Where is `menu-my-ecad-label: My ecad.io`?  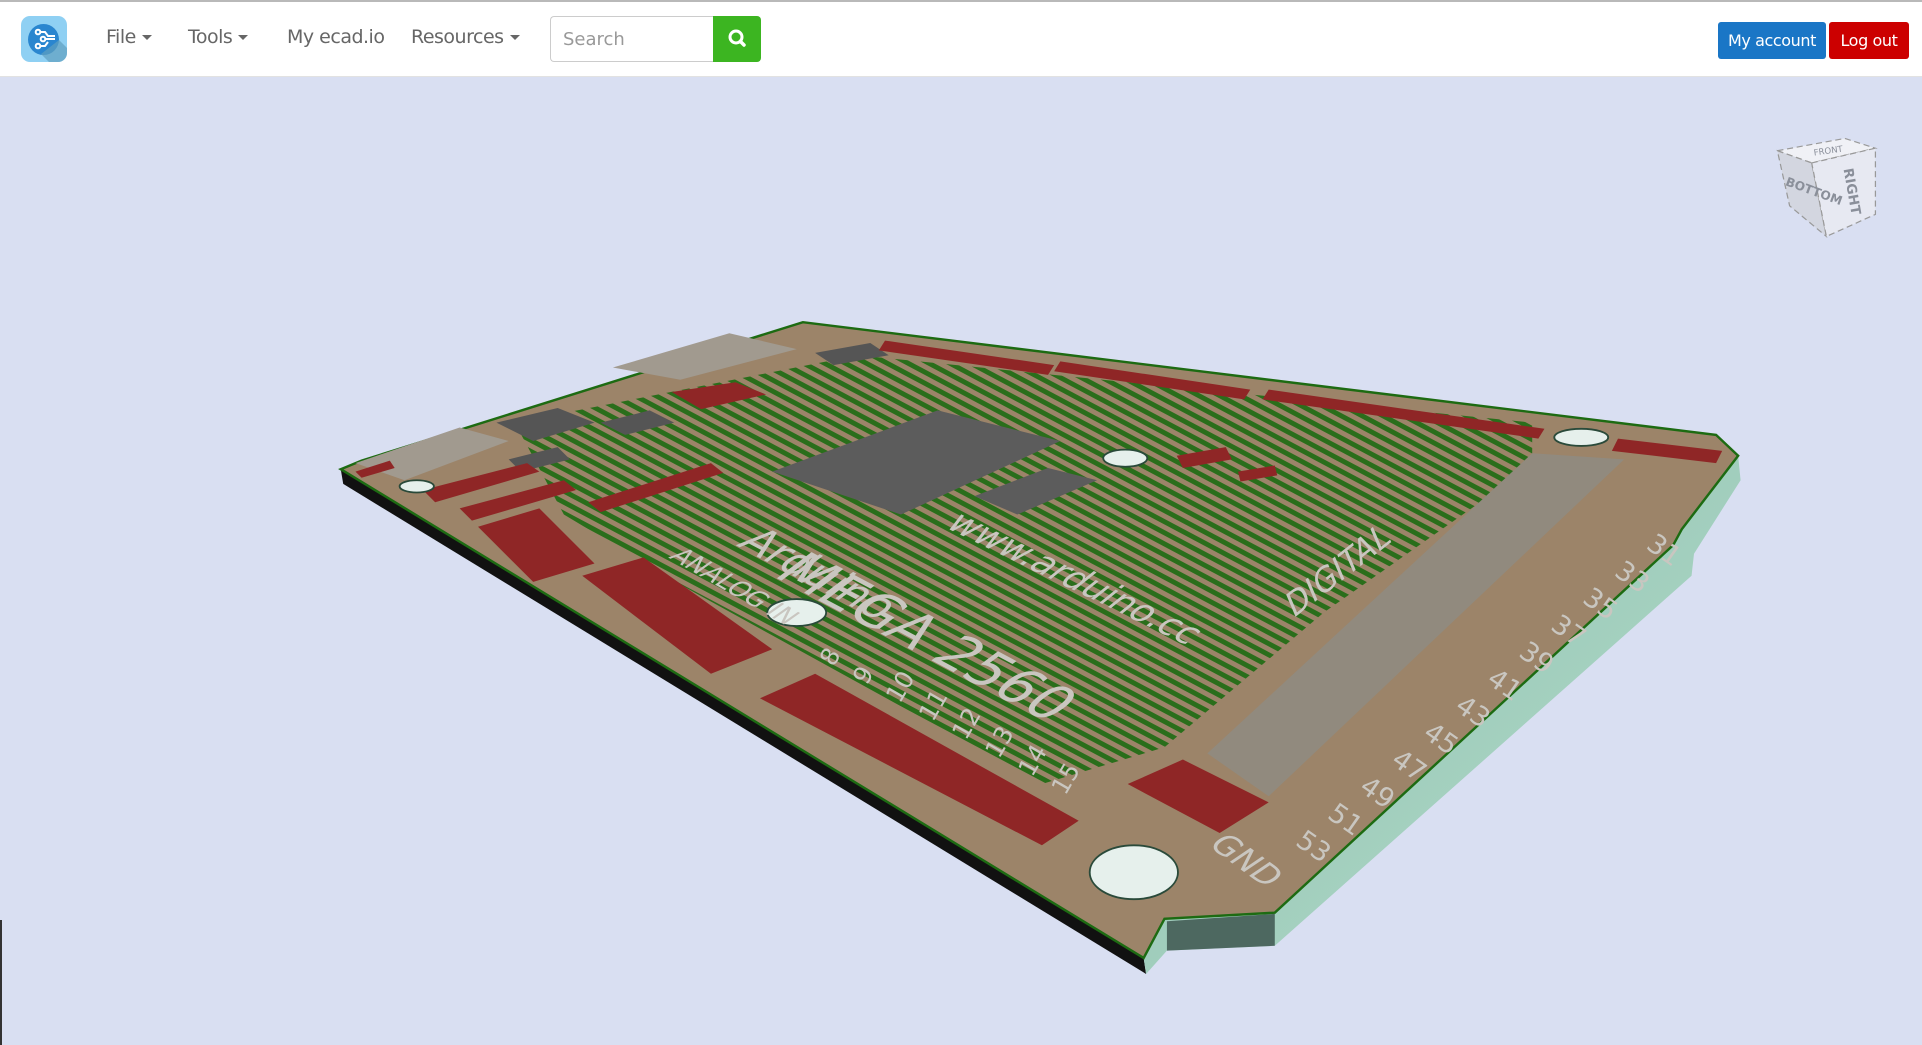 menu-my-ecad-label: My ecad.io is located at coordinates (336, 37).